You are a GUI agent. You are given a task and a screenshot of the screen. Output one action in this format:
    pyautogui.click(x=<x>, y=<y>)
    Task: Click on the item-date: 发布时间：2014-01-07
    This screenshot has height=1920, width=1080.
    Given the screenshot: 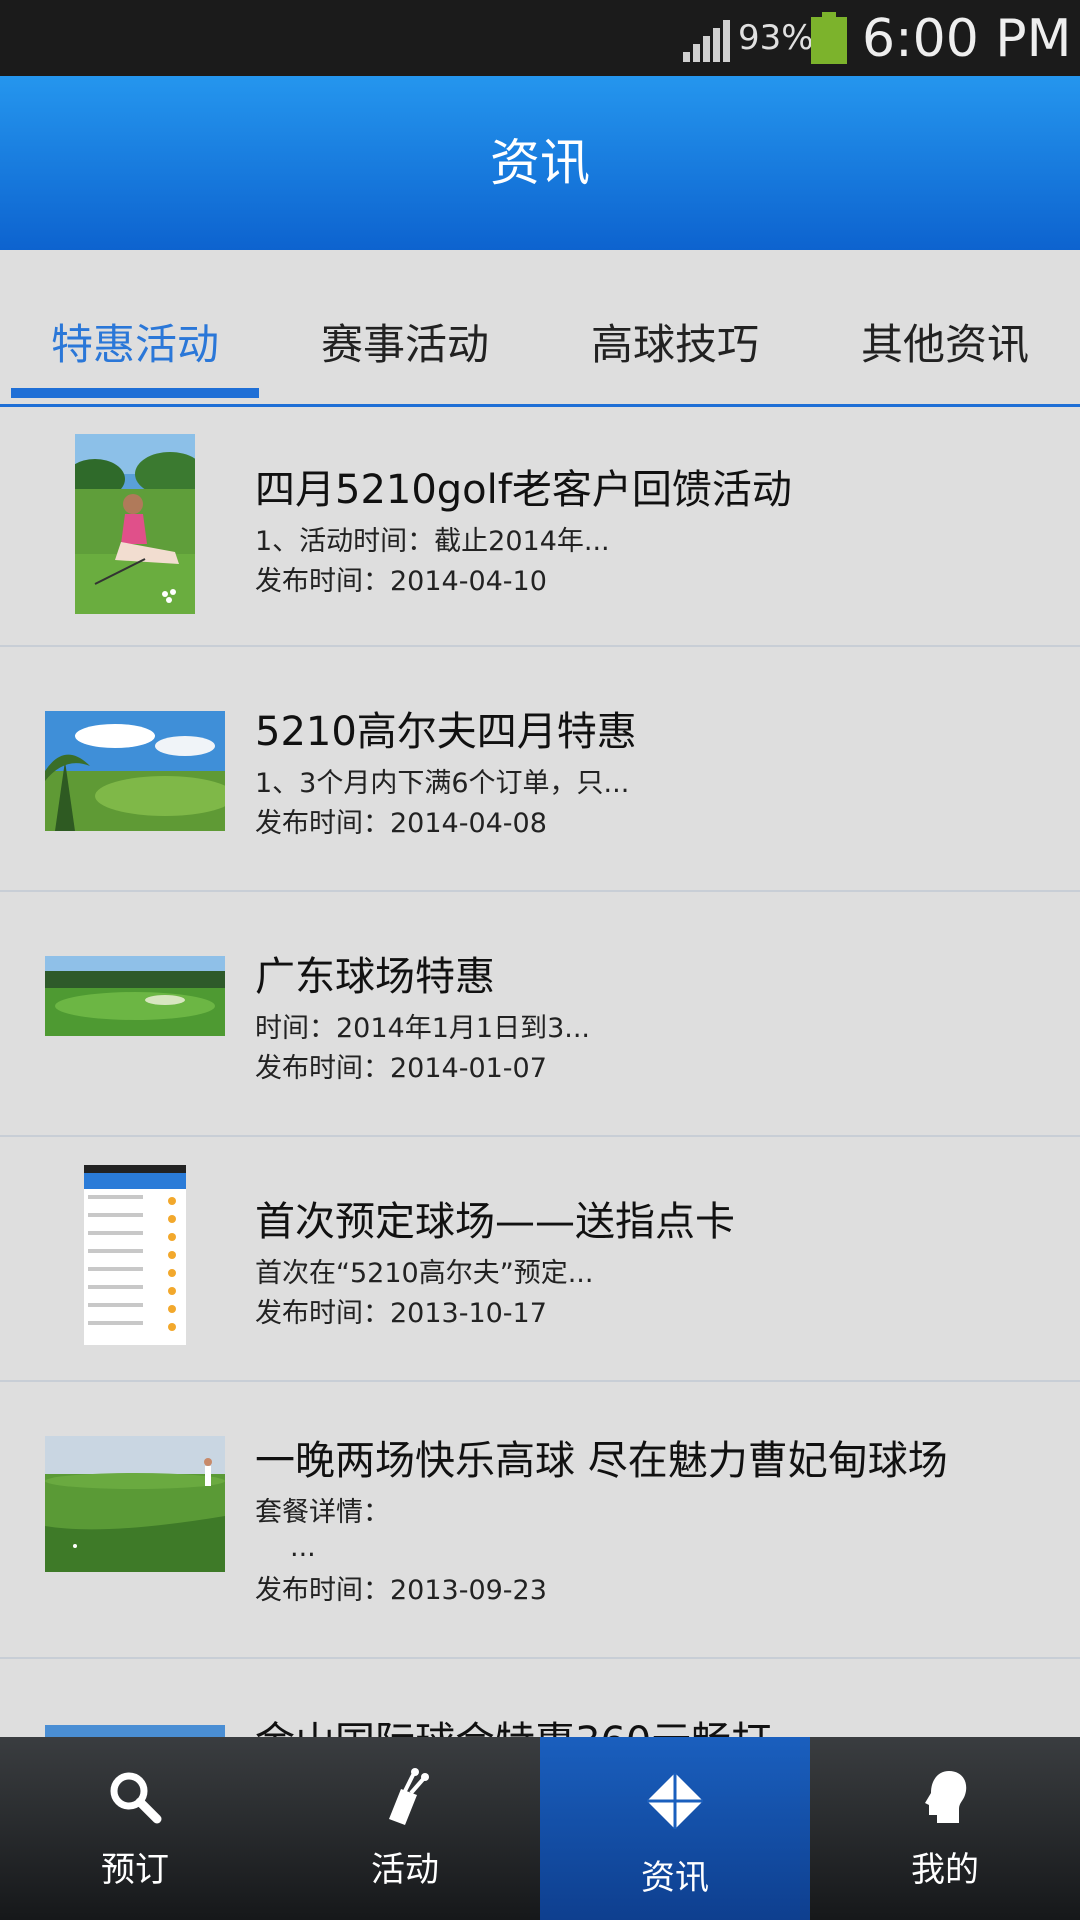 What is the action you would take?
    pyautogui.click(x=401, y=1068)
    